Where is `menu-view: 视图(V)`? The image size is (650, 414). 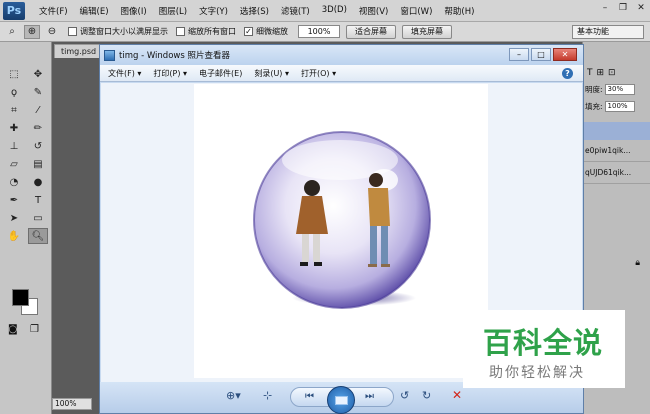
menu-view: 视图(V) is located at coordinates (373, 11).